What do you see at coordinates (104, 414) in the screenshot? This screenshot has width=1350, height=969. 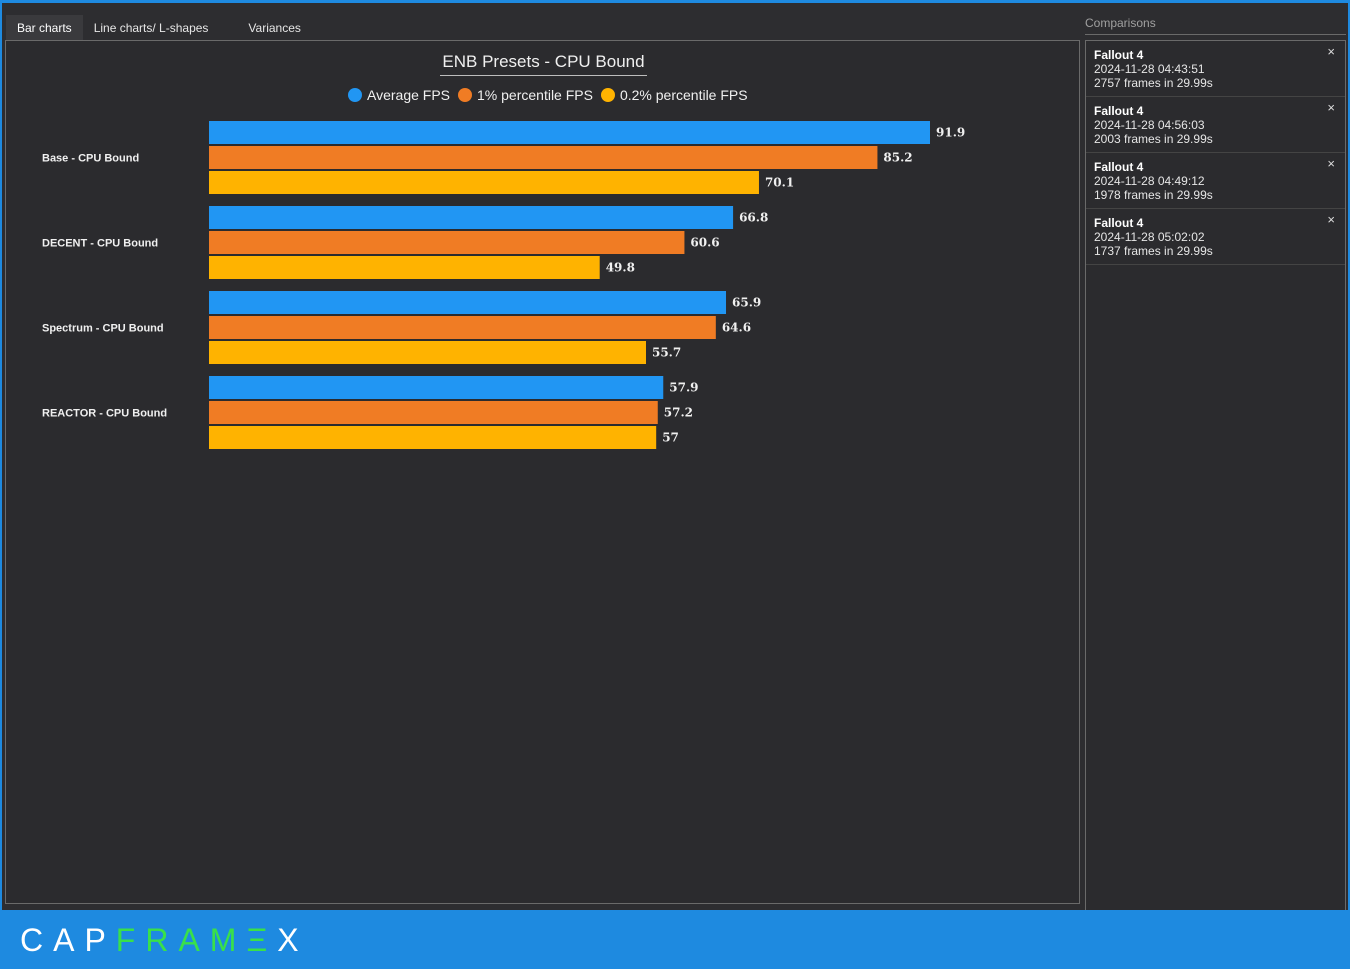 I see `category-label: REACTOR - CPU Bound` at bounding box center [104, 414].